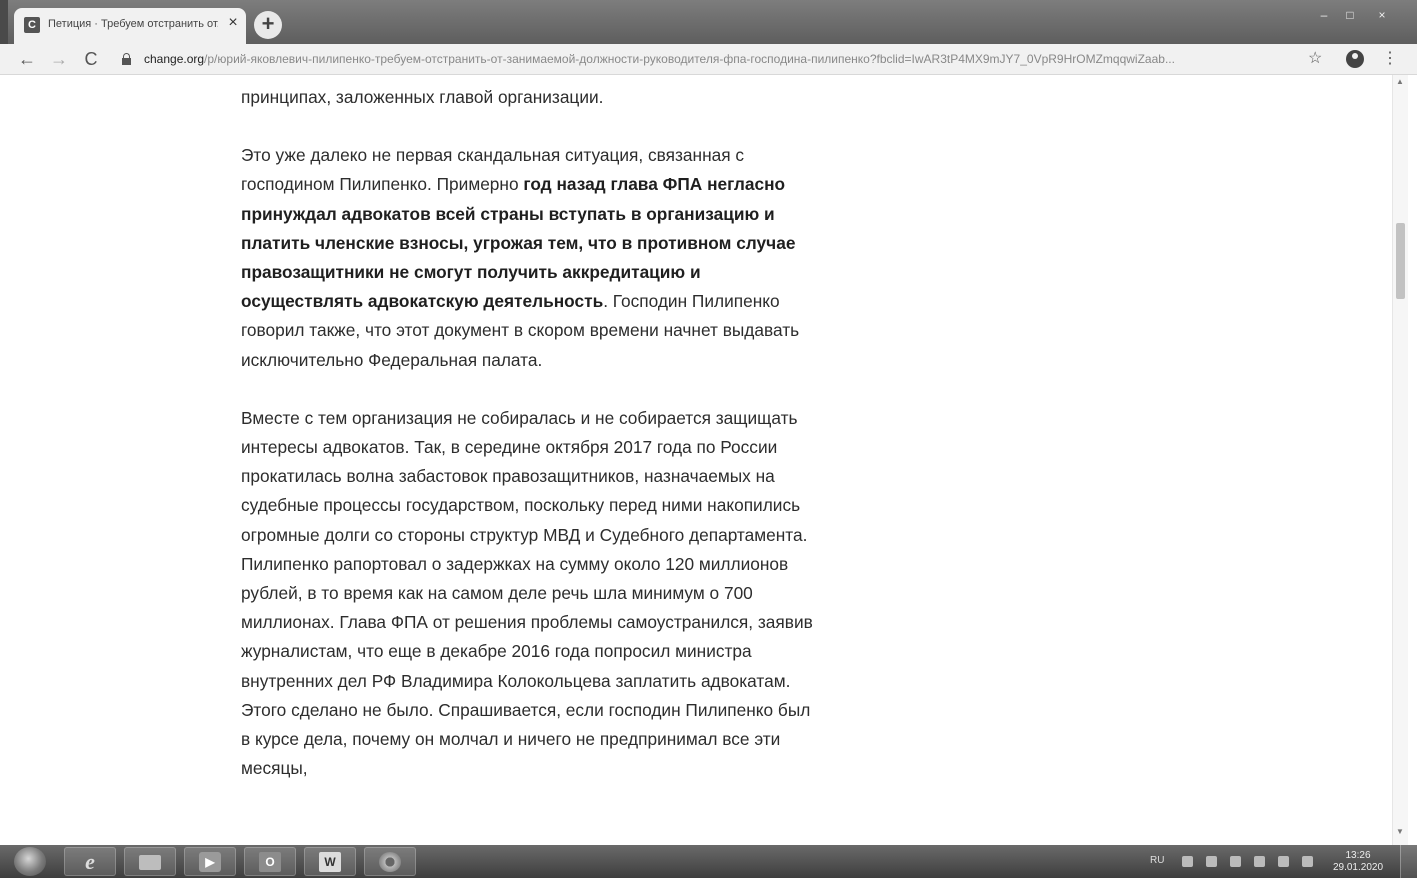 This screenshot has width=1417, height=878. What do you see at coordinates (1400, 261) in the screenshot?
I see `scrollbar-thumb` at bounding box center [1400, 261].